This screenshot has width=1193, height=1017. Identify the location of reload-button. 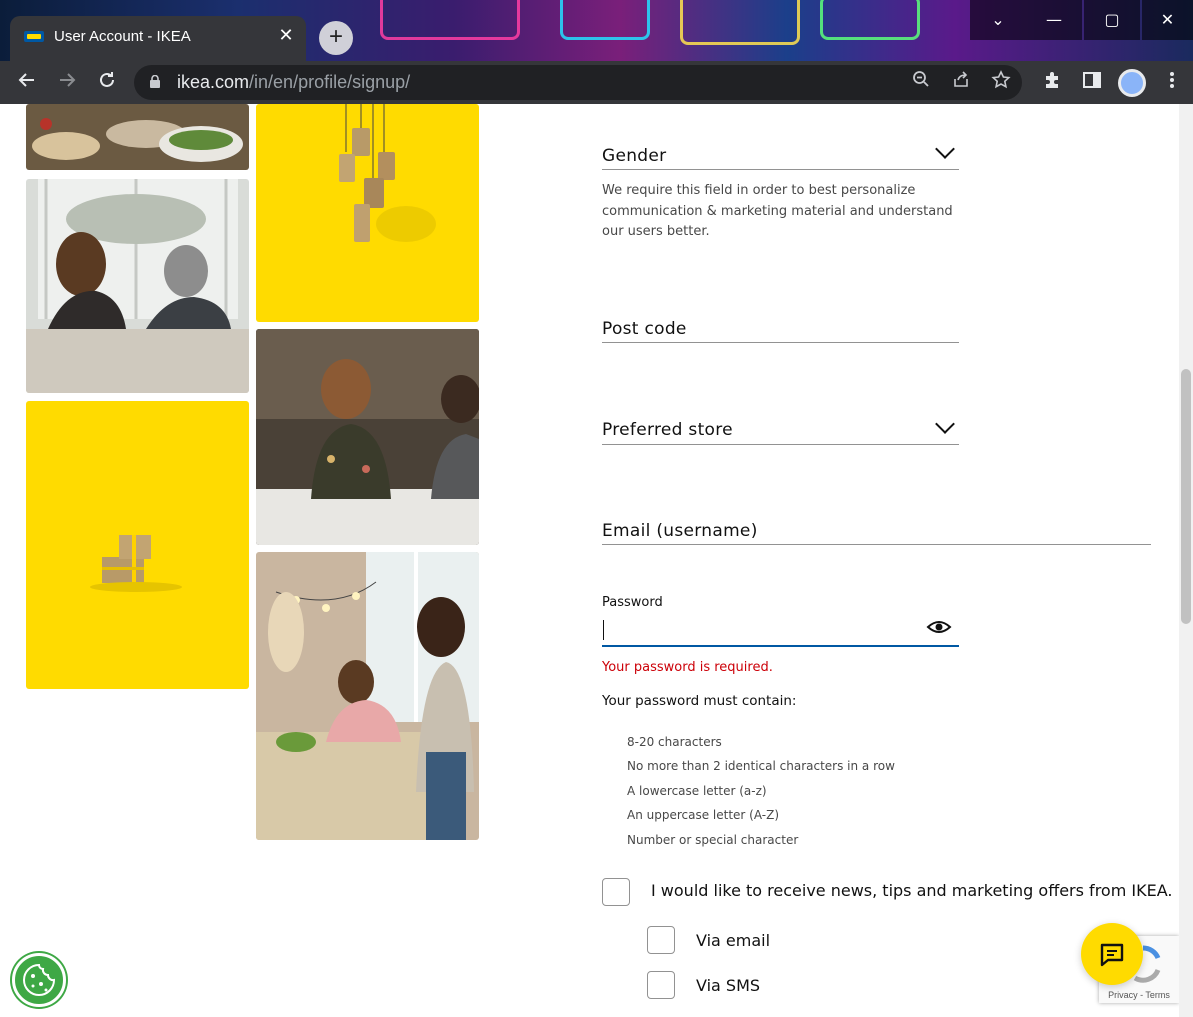
(107, 83).